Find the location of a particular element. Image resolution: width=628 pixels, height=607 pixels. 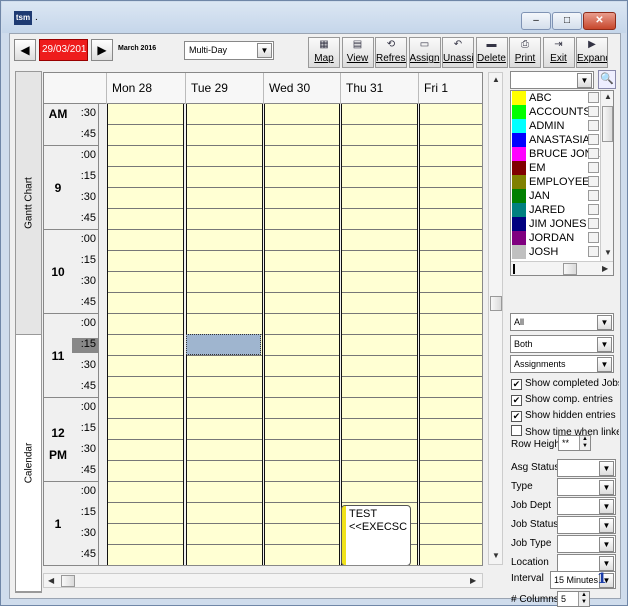

resource-item: ABC is located at coordinates (556, 98).